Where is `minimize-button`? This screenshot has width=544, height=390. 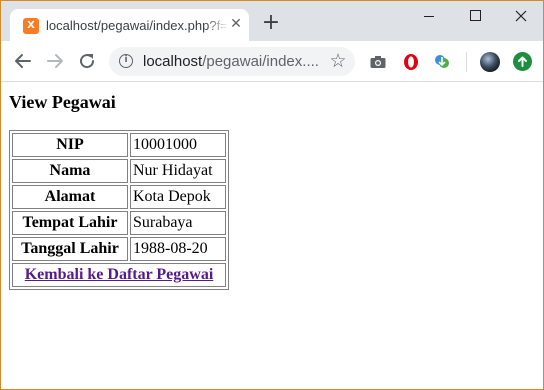
minimize-button is located at coordinates (429, 16).